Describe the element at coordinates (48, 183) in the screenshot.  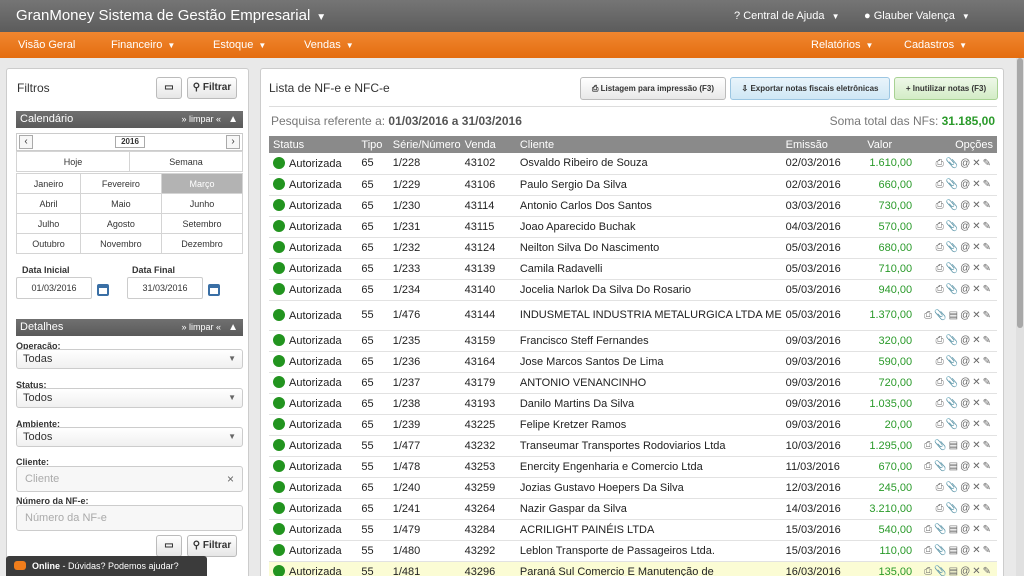
I see `month-janeiro: Janeiro` at that location.